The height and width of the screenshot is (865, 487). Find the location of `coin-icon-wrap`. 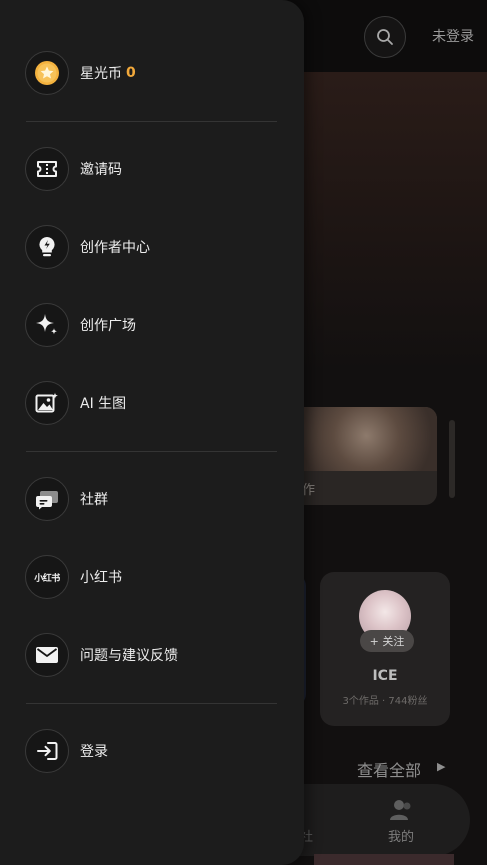

coin-icon-wrap is located at coordinates (47, 73).